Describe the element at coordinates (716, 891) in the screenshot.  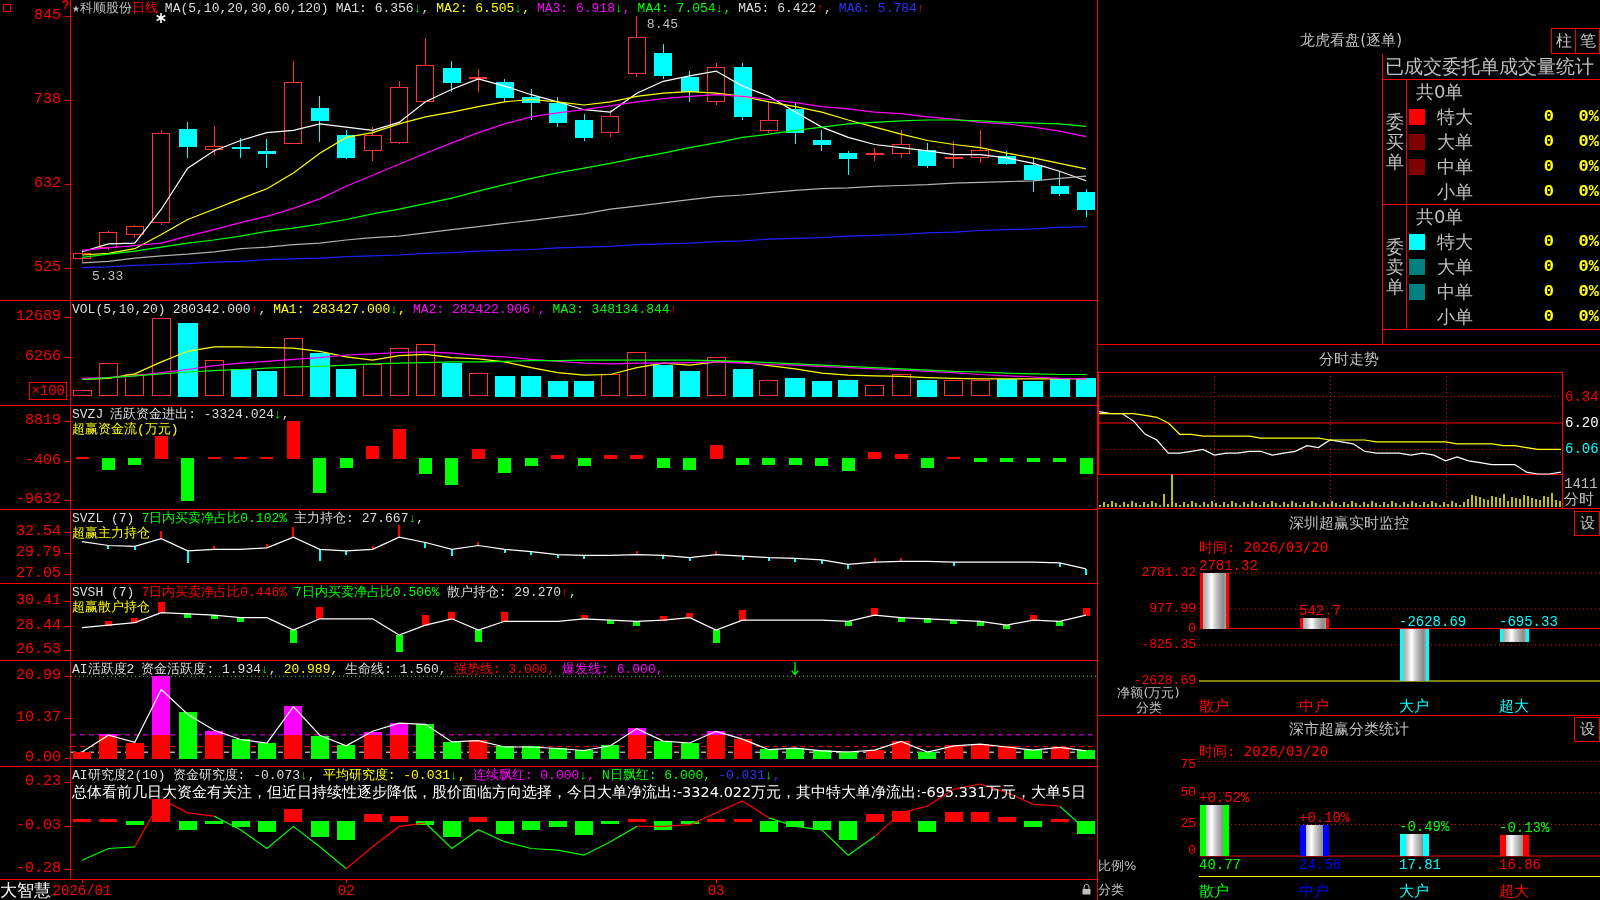
I see `date-label: 03` at that location.